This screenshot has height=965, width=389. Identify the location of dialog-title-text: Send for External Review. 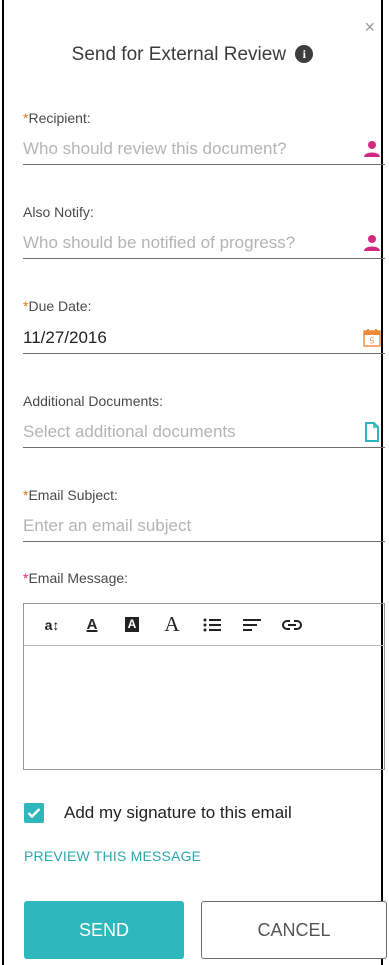
(179, 54).